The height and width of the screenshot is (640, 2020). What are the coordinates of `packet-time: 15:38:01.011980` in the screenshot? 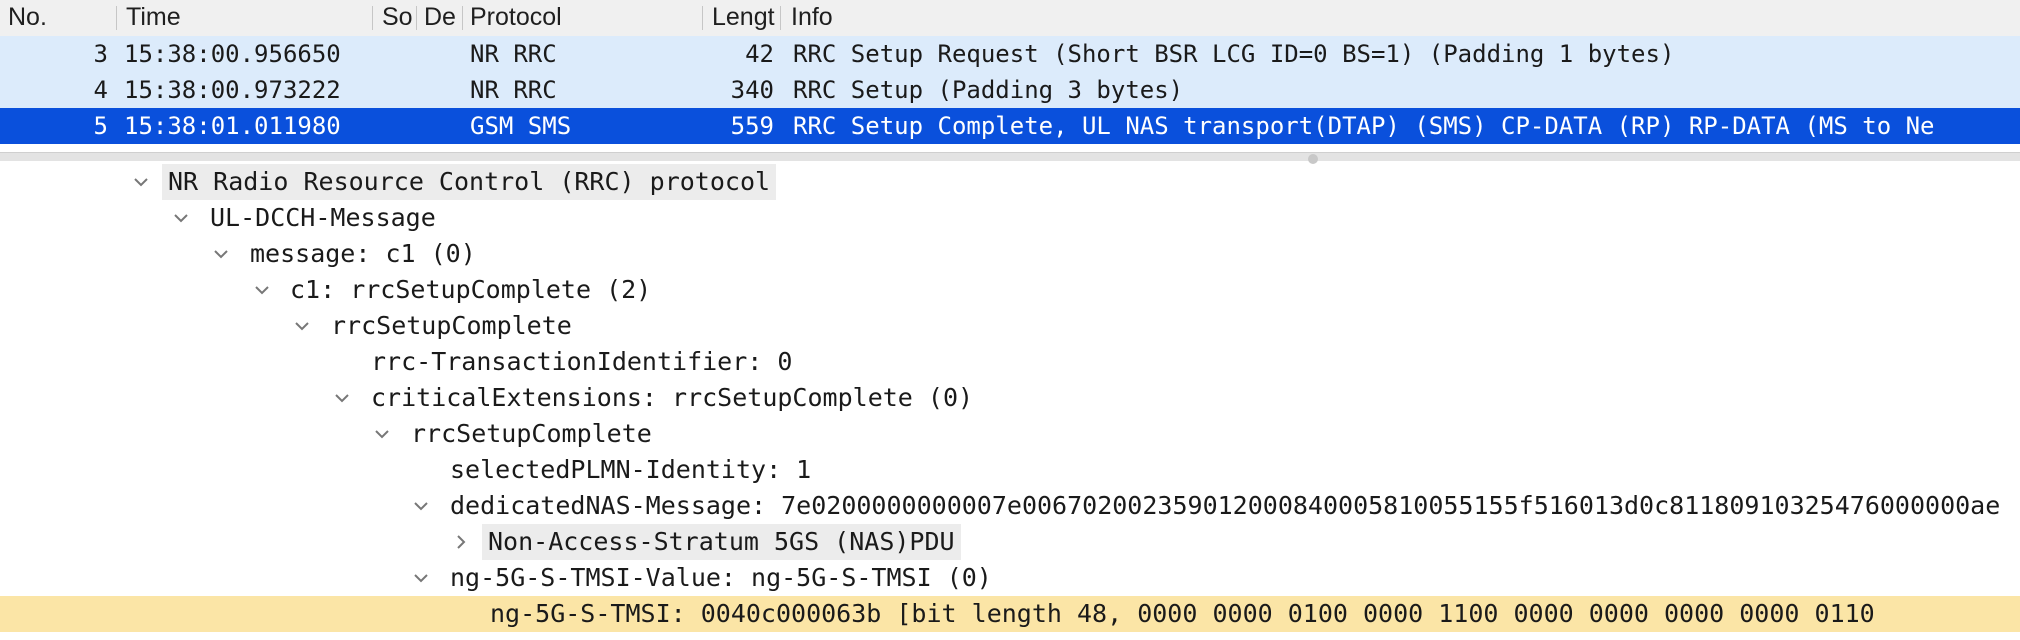 It's located at (232, 126).